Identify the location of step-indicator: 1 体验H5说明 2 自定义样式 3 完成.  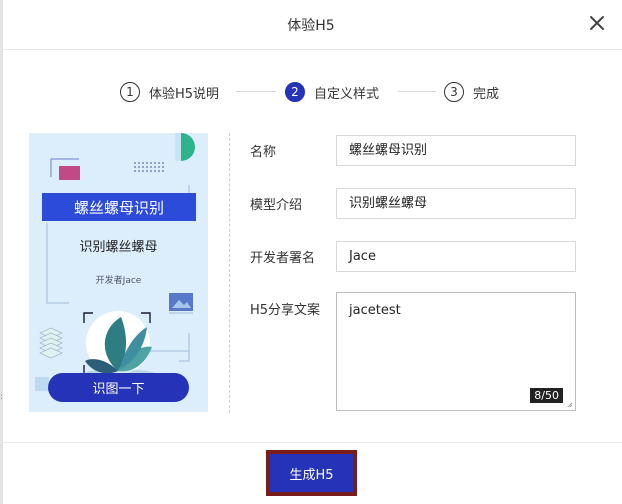
(311, 92).